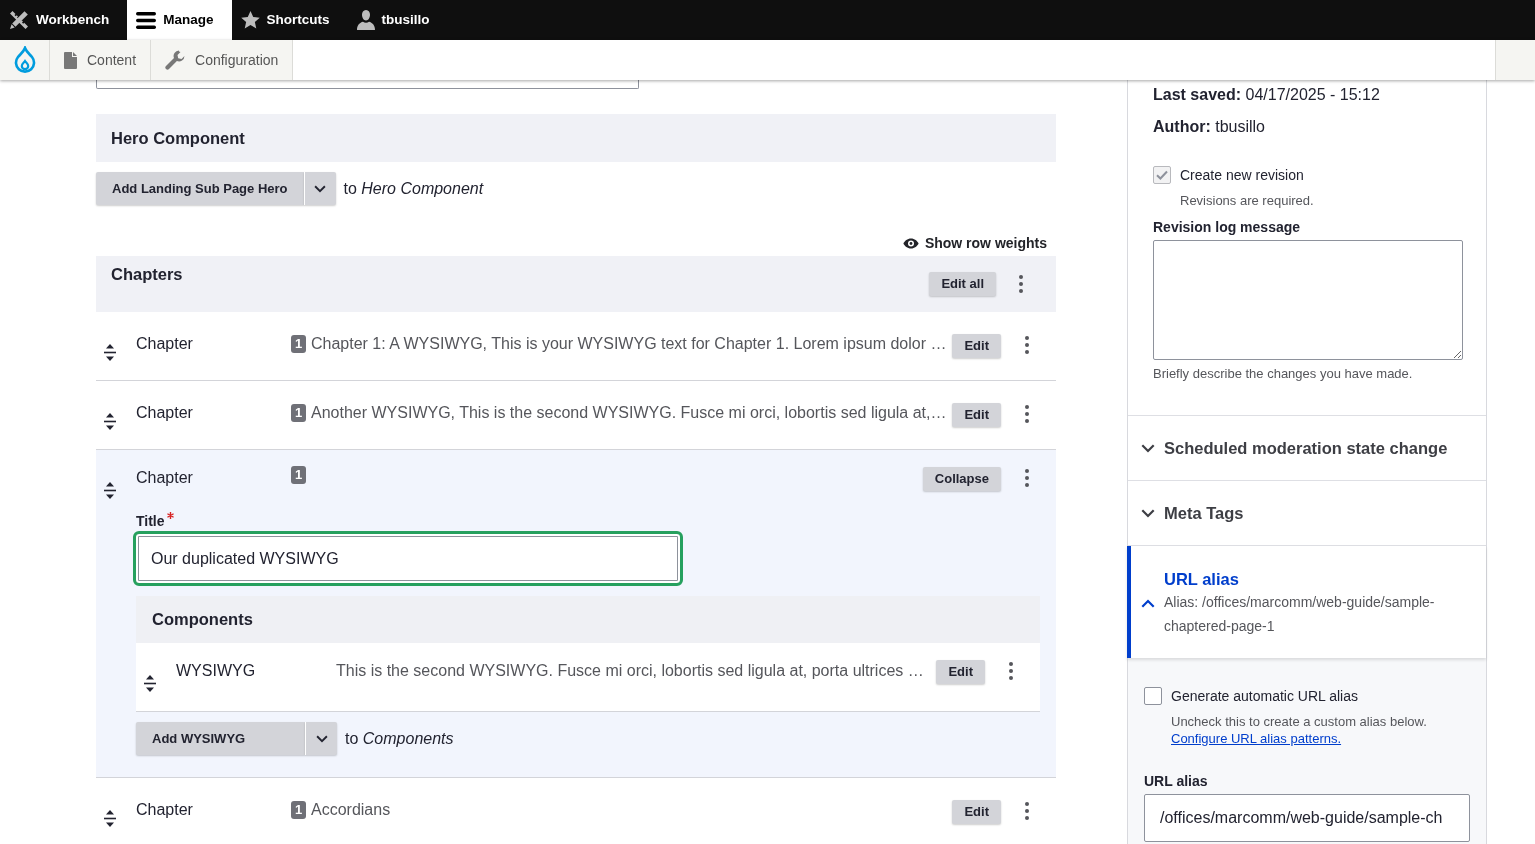  What do you see at coordinates (1176, 781) in the screenshot?
I see `field-label: URL alias` at bounding box center [1176, 781].